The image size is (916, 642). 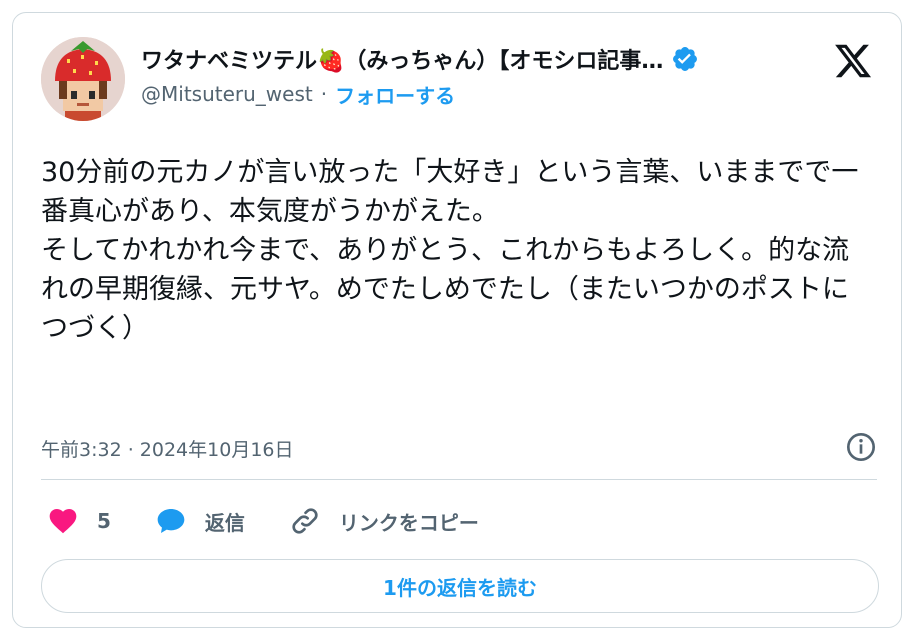 What do you see at coordinates (408, 522) in the screenshot?
I see `copy-link-label: リンクをコピー` at bounding box center [408, 522].